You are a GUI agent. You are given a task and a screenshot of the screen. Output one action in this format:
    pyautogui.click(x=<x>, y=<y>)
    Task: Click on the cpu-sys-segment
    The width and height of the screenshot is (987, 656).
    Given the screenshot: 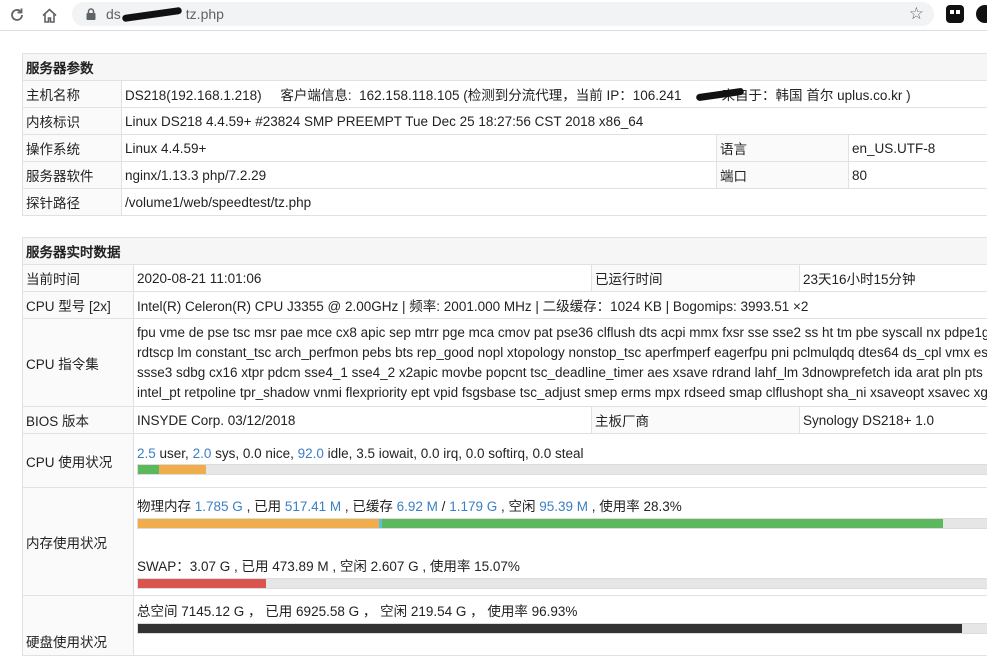 What is the action you would take?
    pyautogui.click(x=182, y=469)
    